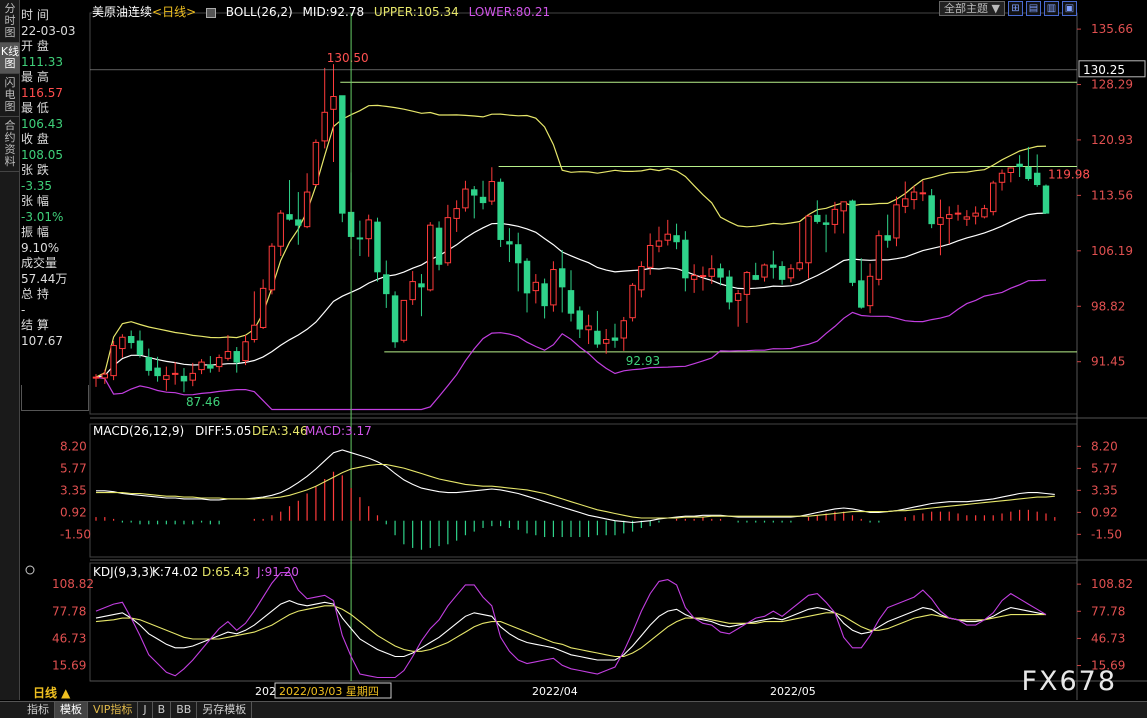 Image resolution: width=1147 pixels, height=718 pixels. What do you see at coordinates (203, 402) in the screenshot?
I see `price-annotation: 87.46` at bounding box center [203, 402].